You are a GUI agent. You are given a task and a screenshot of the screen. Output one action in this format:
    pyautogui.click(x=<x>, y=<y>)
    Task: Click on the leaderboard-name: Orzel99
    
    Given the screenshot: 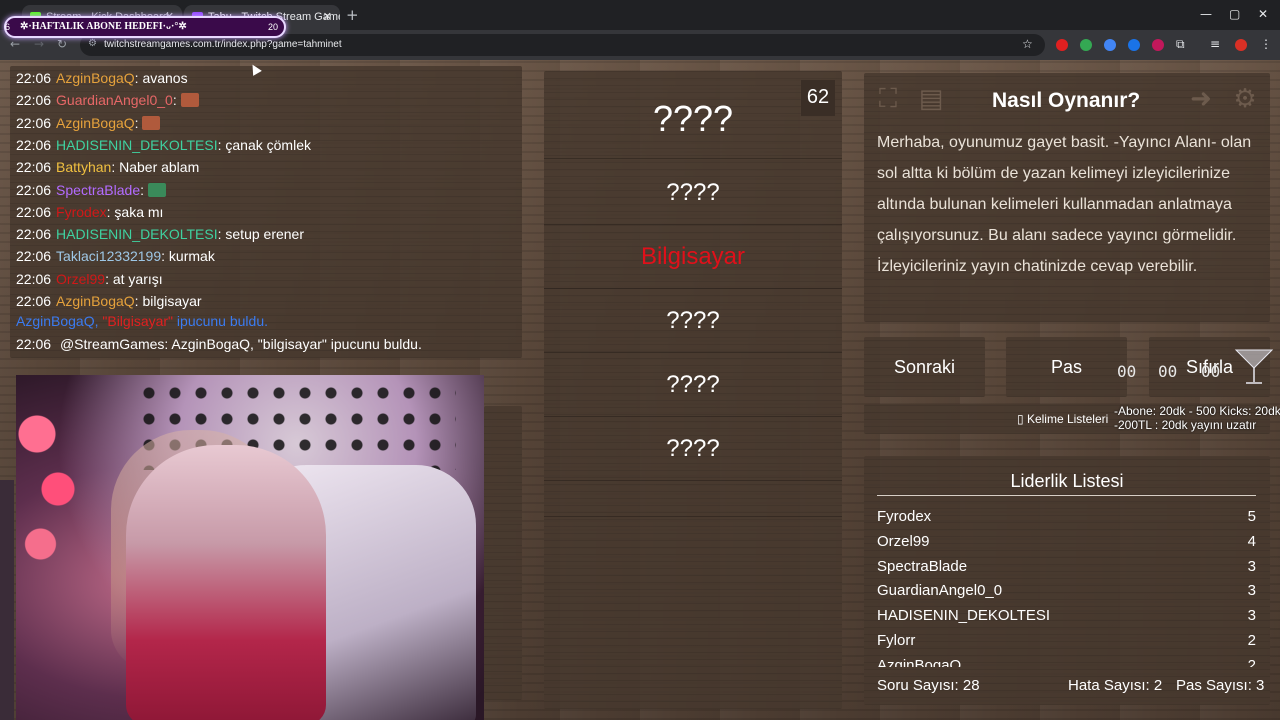 What is the action you would take?
    pyautogui.click(x=903, y=541)
    